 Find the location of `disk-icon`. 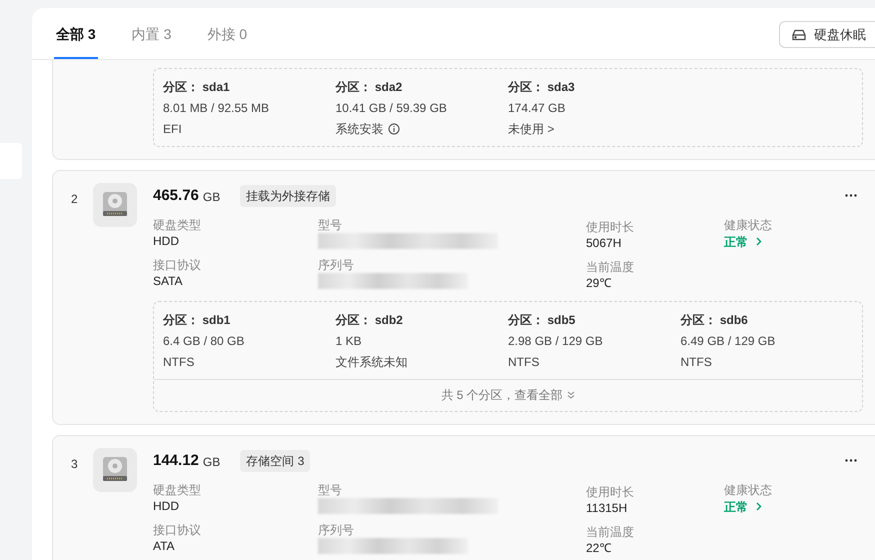

disk-icon is located at coordinates (799, 34).